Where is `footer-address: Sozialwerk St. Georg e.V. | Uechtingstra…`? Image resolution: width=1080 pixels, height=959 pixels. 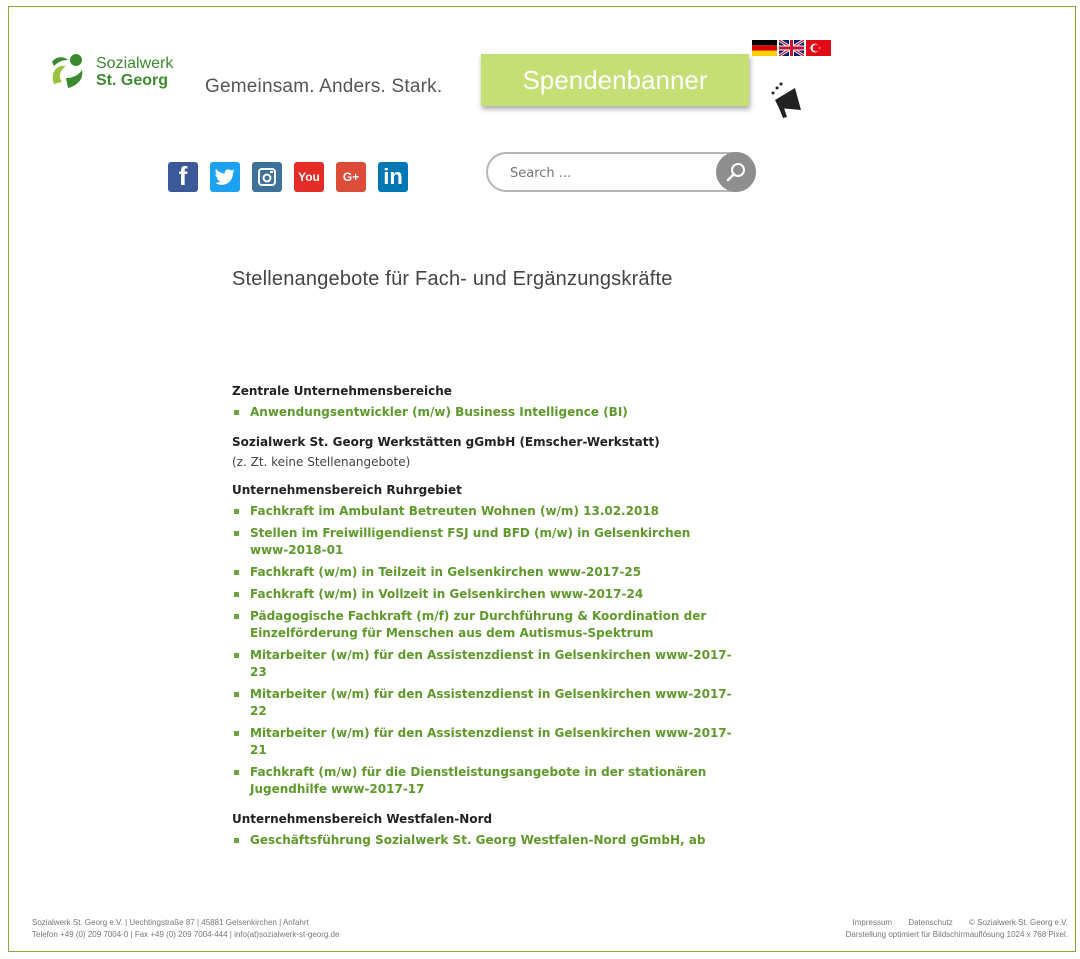
footer-address: Sozialwerk St. Georg e.V. | Uechtingstra… is located at coordinates (185, 929).